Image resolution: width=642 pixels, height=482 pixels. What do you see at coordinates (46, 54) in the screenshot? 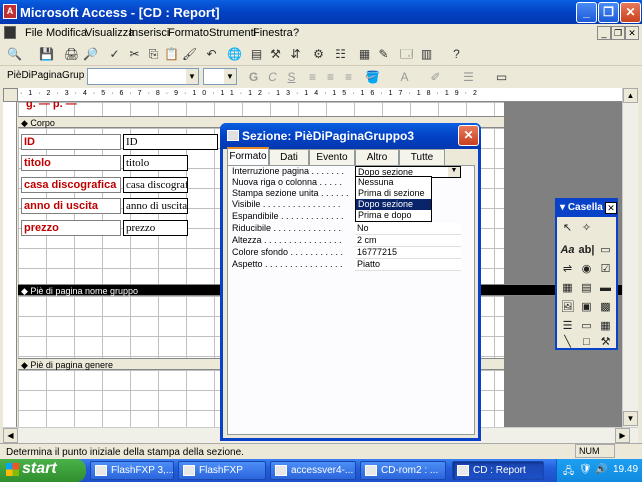
I see `save-icon: 💾` at bounding box center [46, 54].